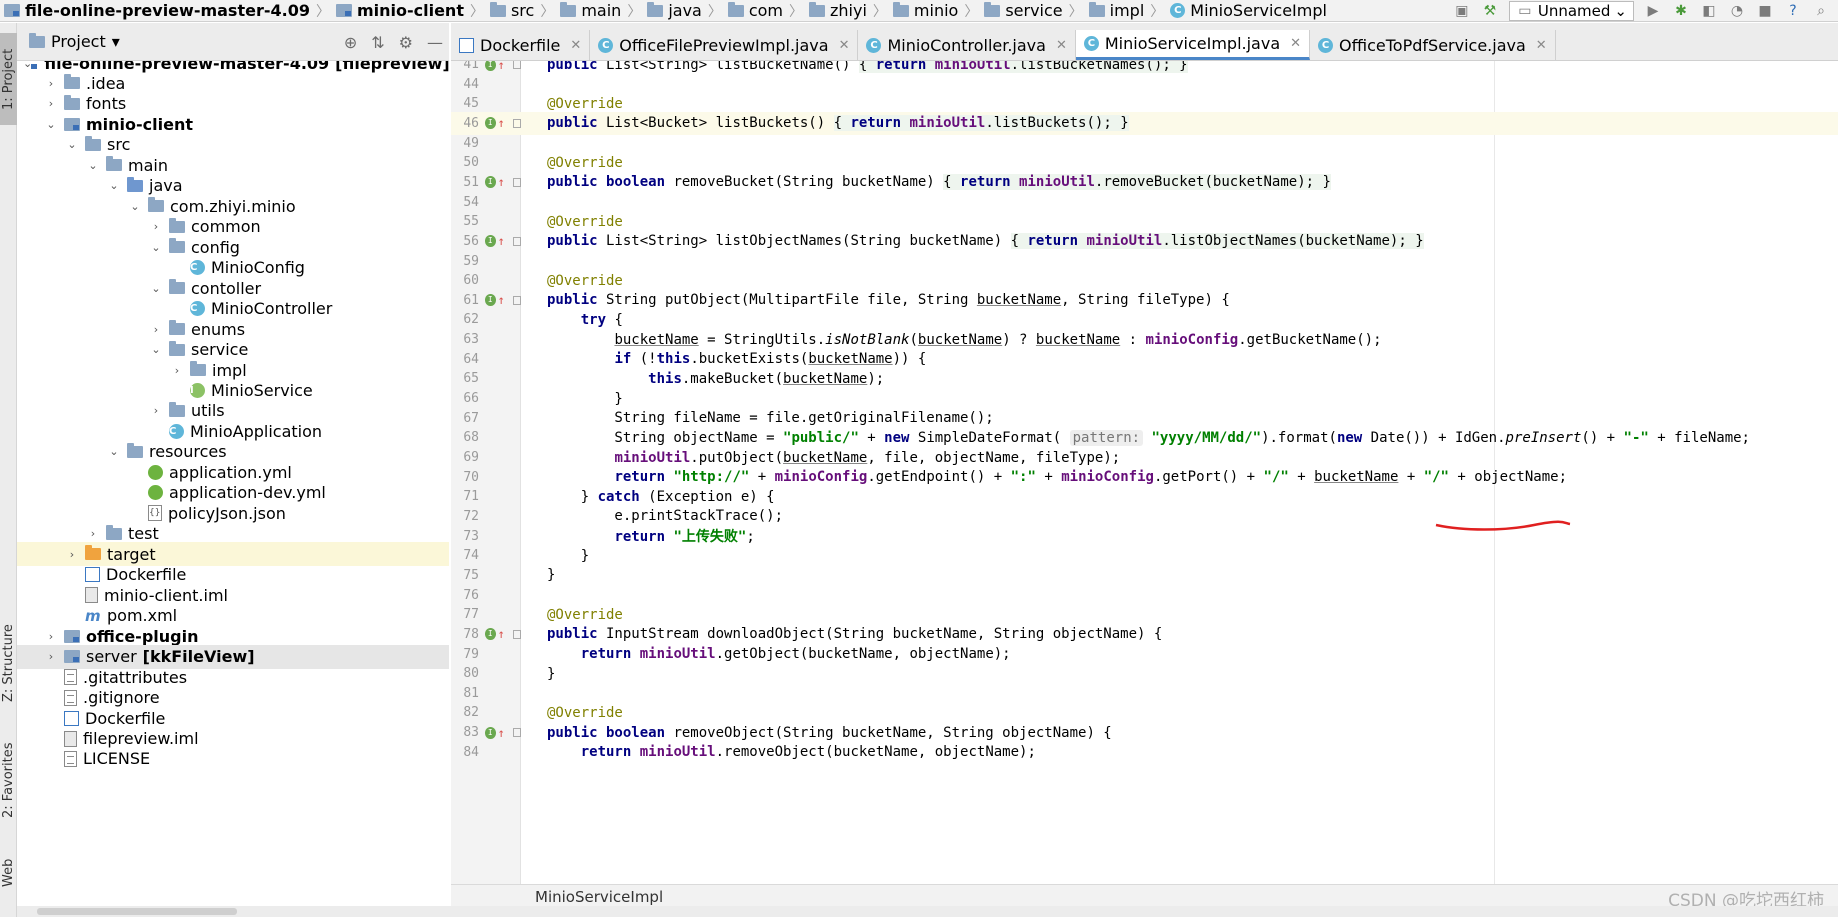  What do you see at coordinates (1681, 11) in the screenshot?
I see `debug-icon: ✱` at bounding box center [1681, 11].